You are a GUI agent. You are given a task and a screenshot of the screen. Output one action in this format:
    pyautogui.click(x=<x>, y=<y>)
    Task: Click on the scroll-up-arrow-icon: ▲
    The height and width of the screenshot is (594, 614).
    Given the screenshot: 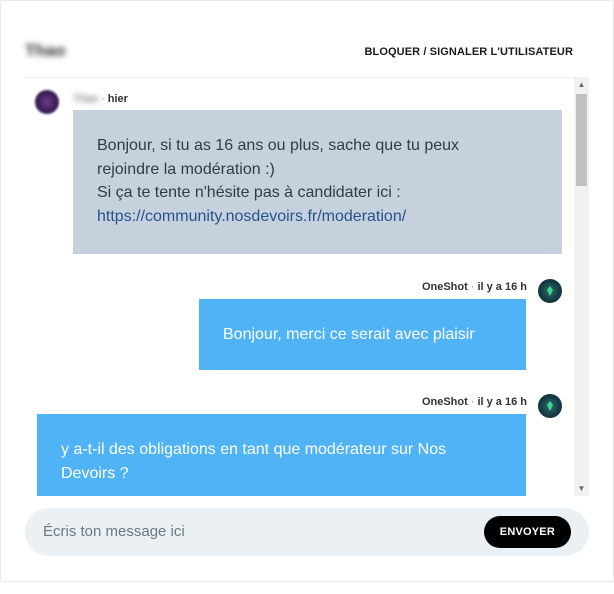 What is the action you would take?
    pyautogui.click(x=581, y=85)
    